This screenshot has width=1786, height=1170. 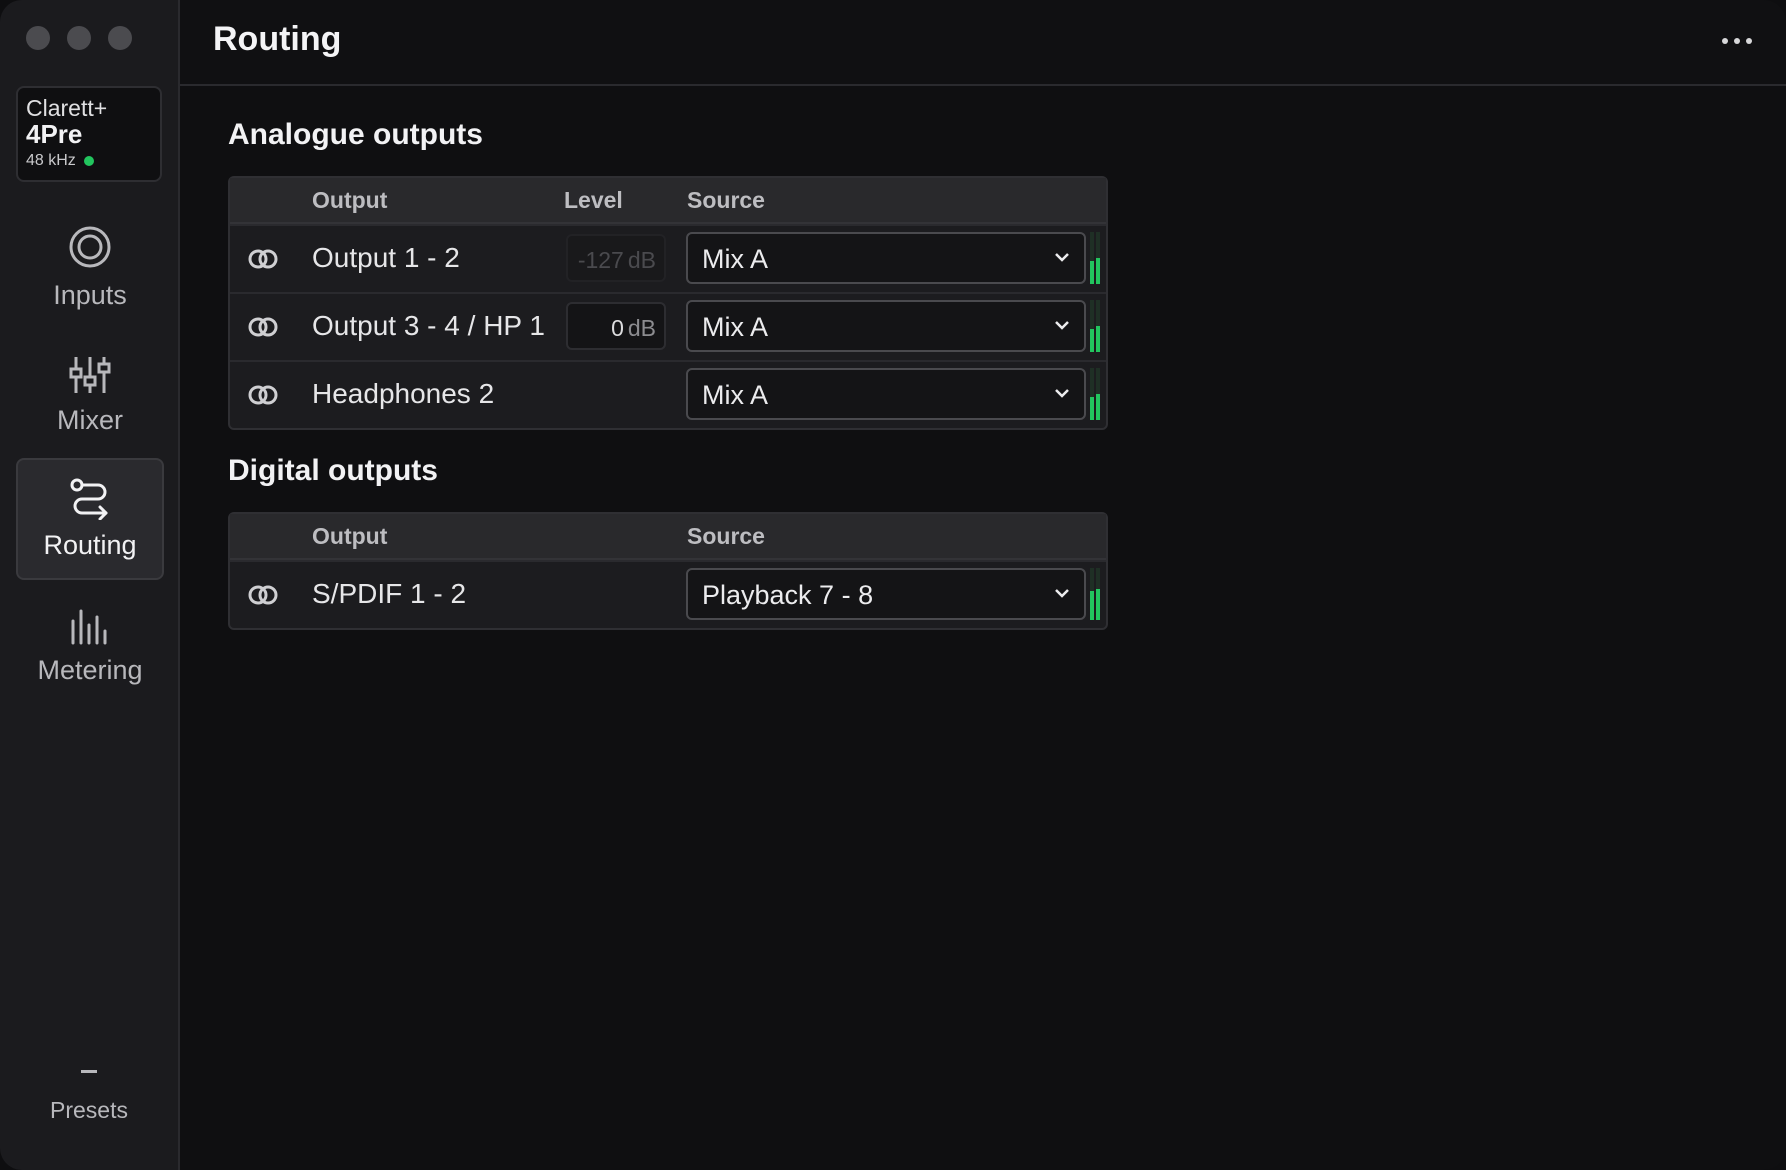 I want to click on presets-handle-icon, so click(x=89, y=1071).